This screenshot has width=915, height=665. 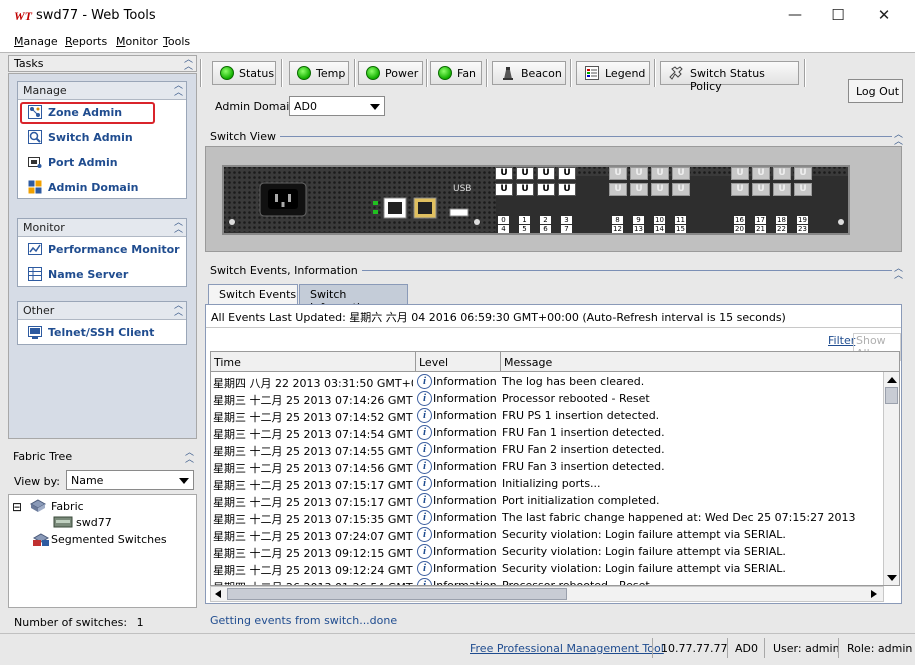 What do you see at coordinates (337, 106) in the screenshot?
I see `admin-domain-select: AD0` at bounding box center [337, 106].